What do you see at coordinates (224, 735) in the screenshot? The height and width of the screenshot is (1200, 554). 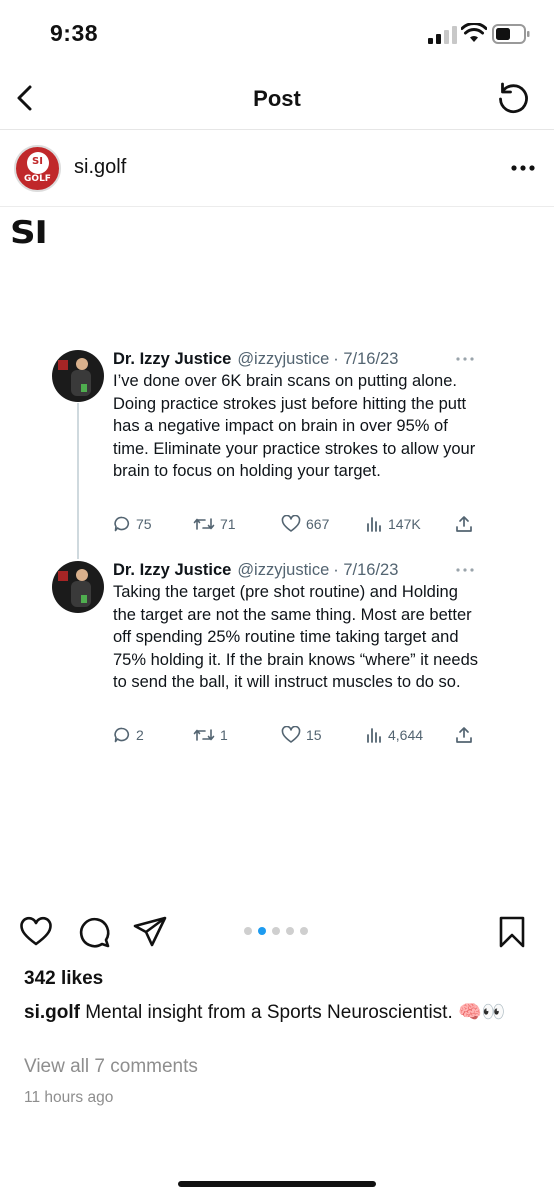 I see `retweet-count: 1` at bounding box center [224, 735].